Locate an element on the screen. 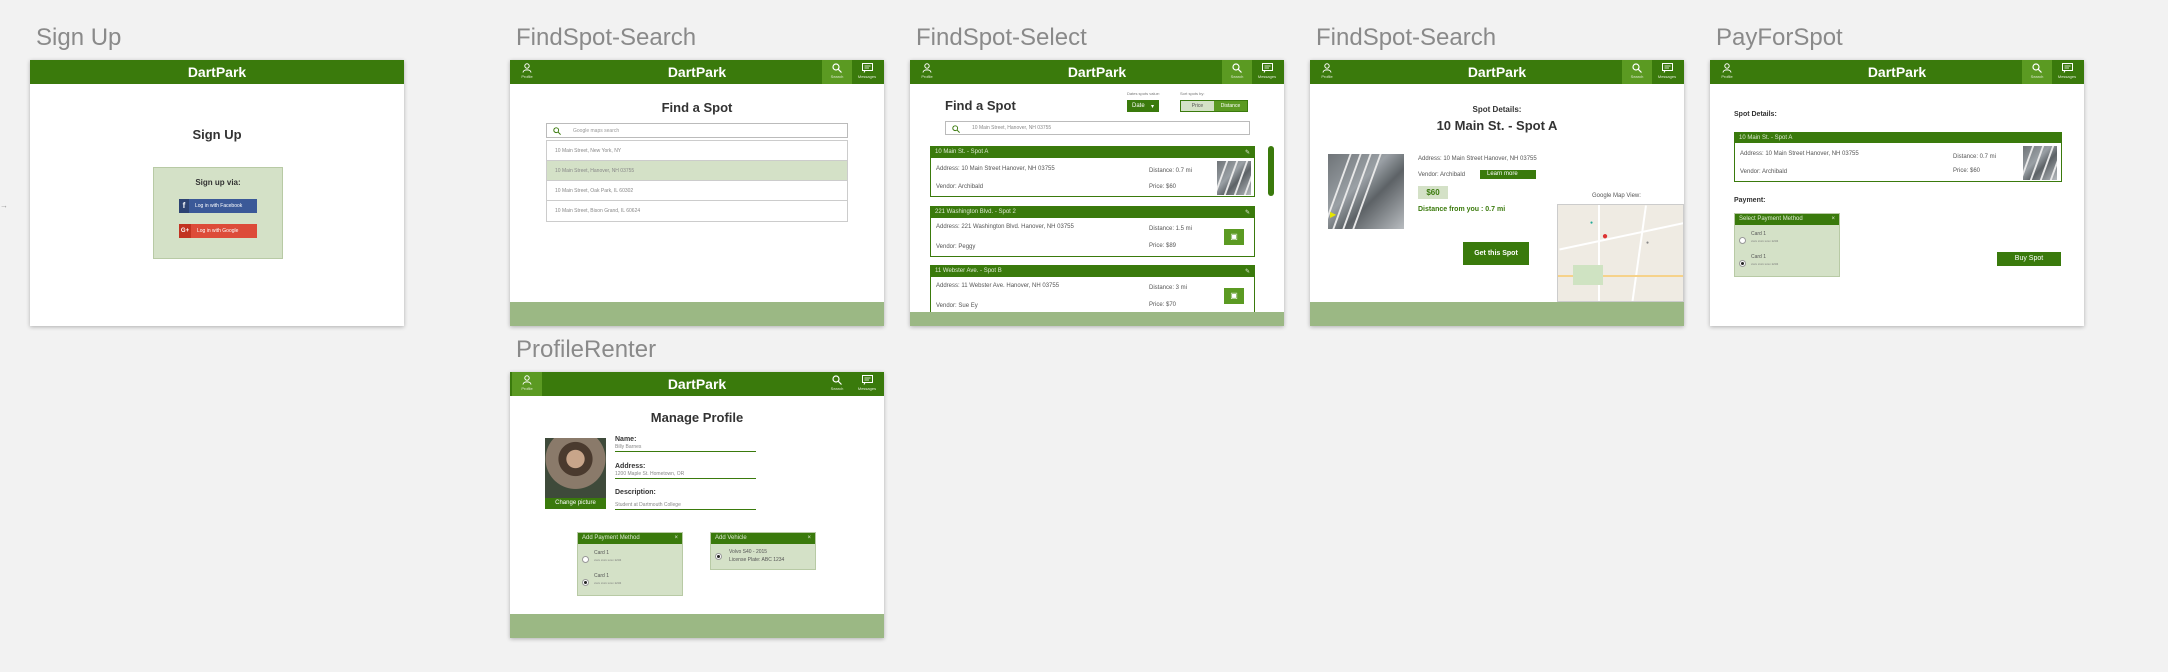  listing-card: 10 Main St. - Spot A ✎ Address is located at coordinates (1092, 171).